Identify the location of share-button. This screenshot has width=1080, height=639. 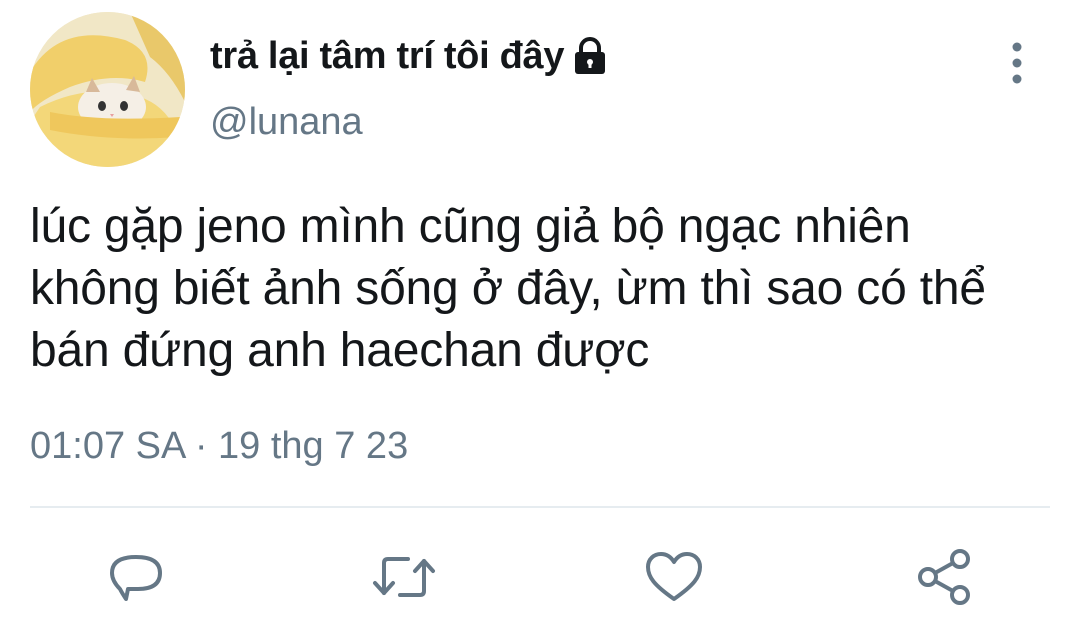
(944, 577).